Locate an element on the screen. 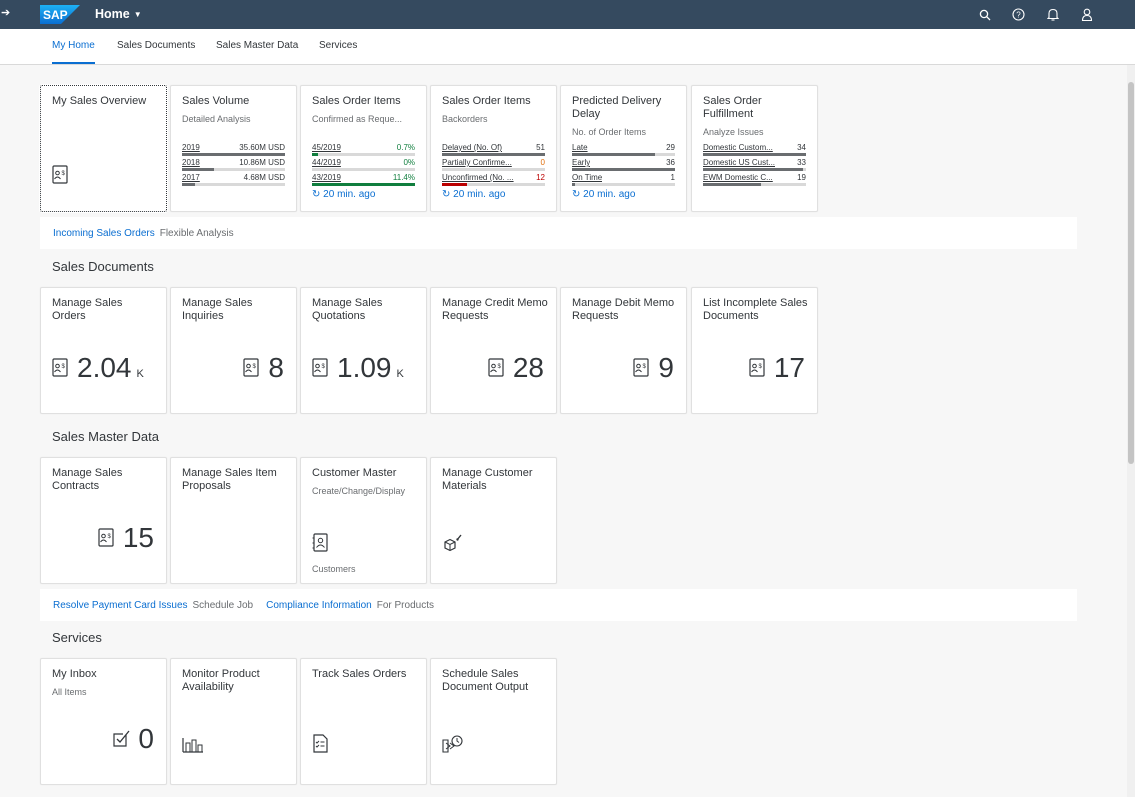 This screenshot has height=797, width=1135. tile-title: Manage Sales Inquiries is located at coordinates (217, 309).